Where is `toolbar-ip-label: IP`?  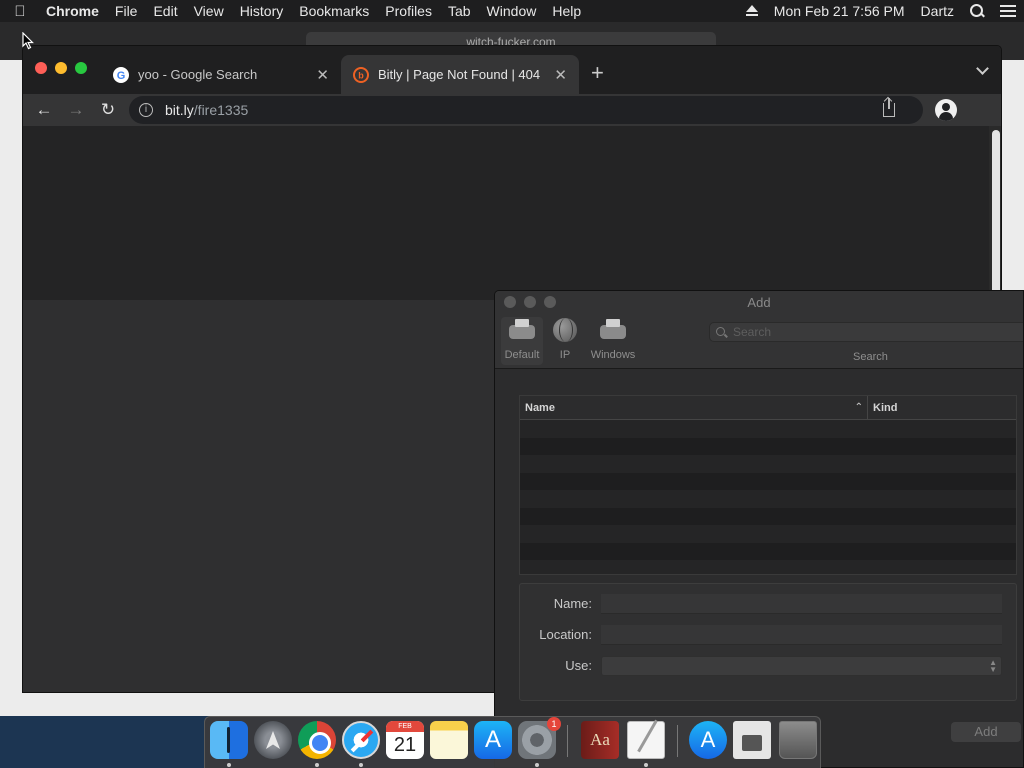
toolbar-ip-label: IP is located at coordinates (565, 355).